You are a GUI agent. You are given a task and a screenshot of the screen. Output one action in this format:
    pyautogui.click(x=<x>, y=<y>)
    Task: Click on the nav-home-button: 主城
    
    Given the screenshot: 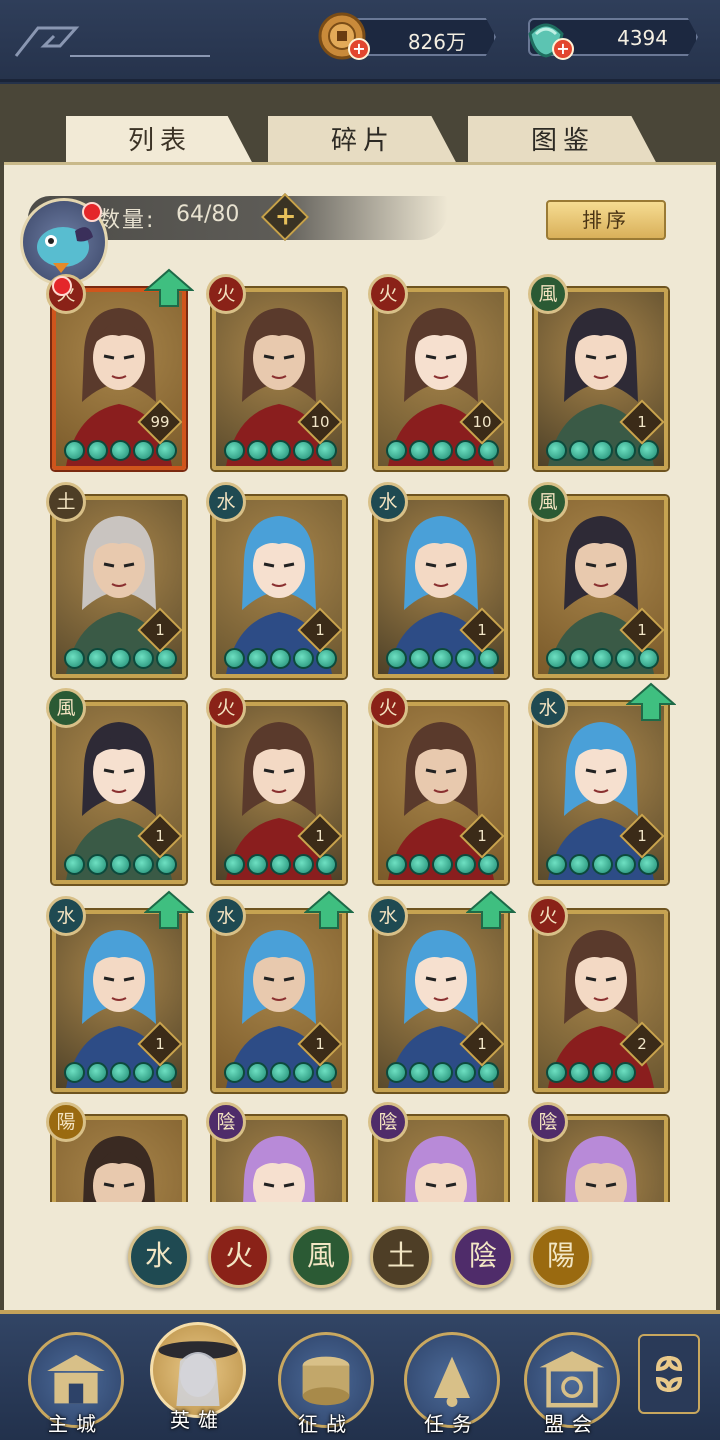 What is the action you would take?
    pyautogui.click(x=76, y=1385)
    